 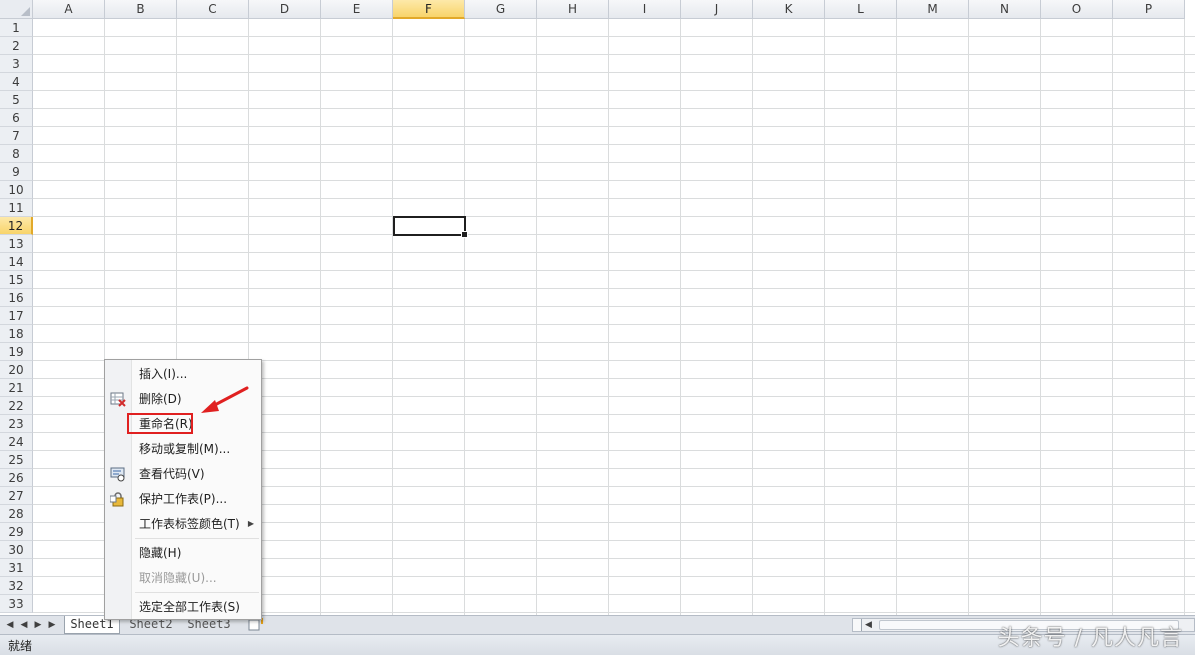 What do you see at coordinates (16, 226) in the screenshot?
I see `row-header-12: 12` at bounding box center [16, 226].